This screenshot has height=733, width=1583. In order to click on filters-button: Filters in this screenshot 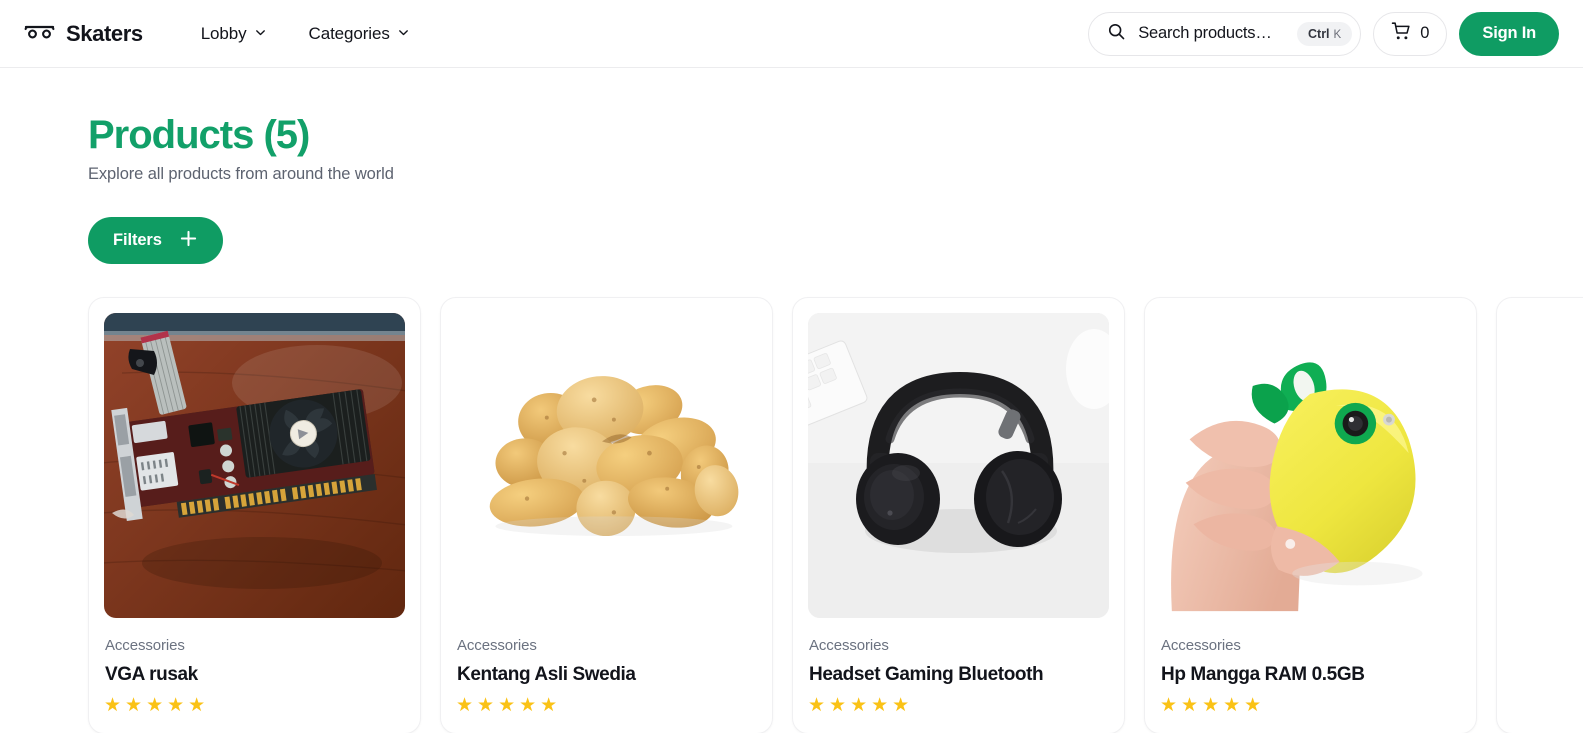, I will do `click(155, 241)`.